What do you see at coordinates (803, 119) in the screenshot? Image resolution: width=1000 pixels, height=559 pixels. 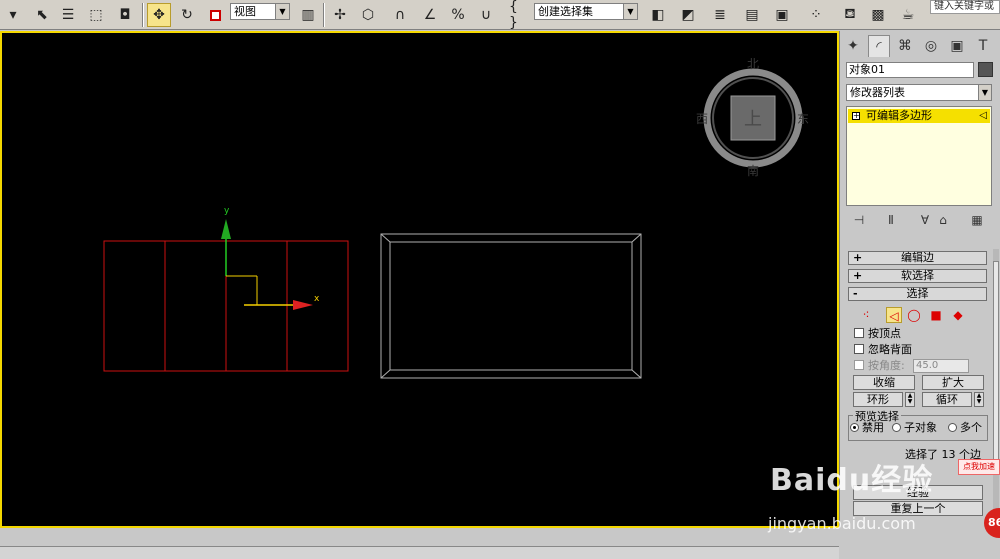 I see `viewcube-east: 东` at bounding box center [803, 119].